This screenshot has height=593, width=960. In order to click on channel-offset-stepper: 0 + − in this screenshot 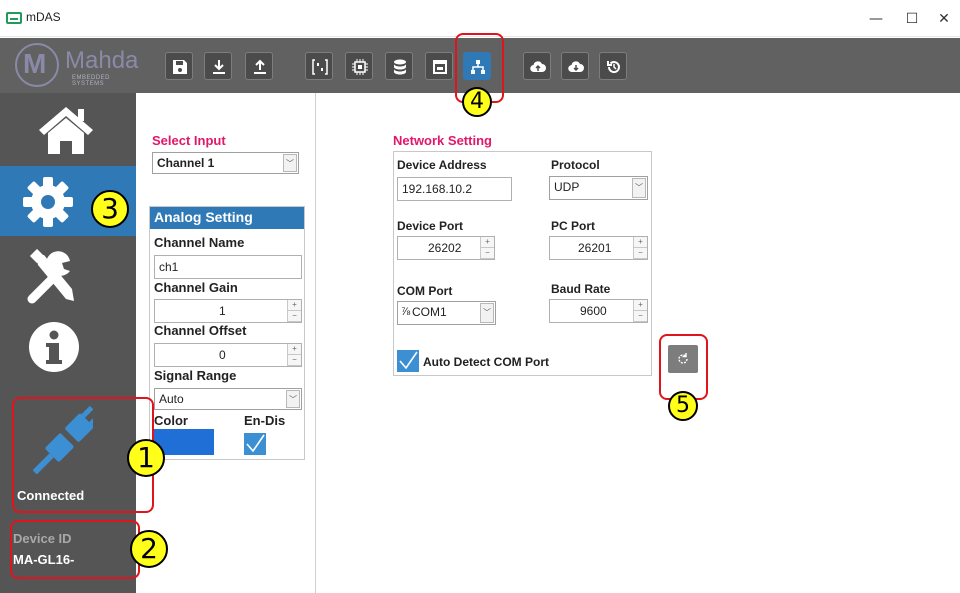, I will do `click(228, 355)`.